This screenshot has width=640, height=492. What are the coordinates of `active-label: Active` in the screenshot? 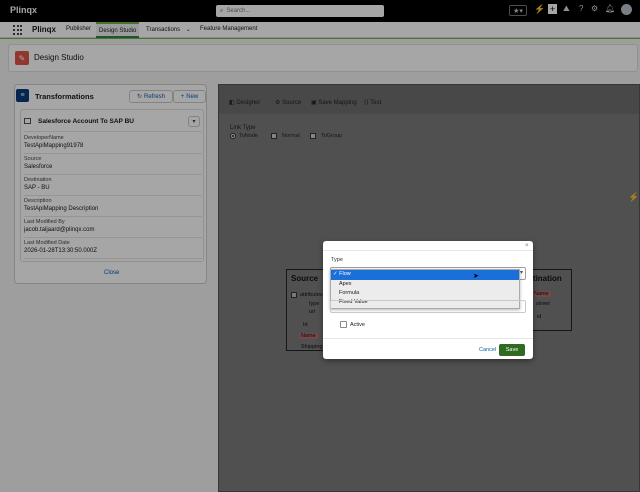 It's located at (357, 324).